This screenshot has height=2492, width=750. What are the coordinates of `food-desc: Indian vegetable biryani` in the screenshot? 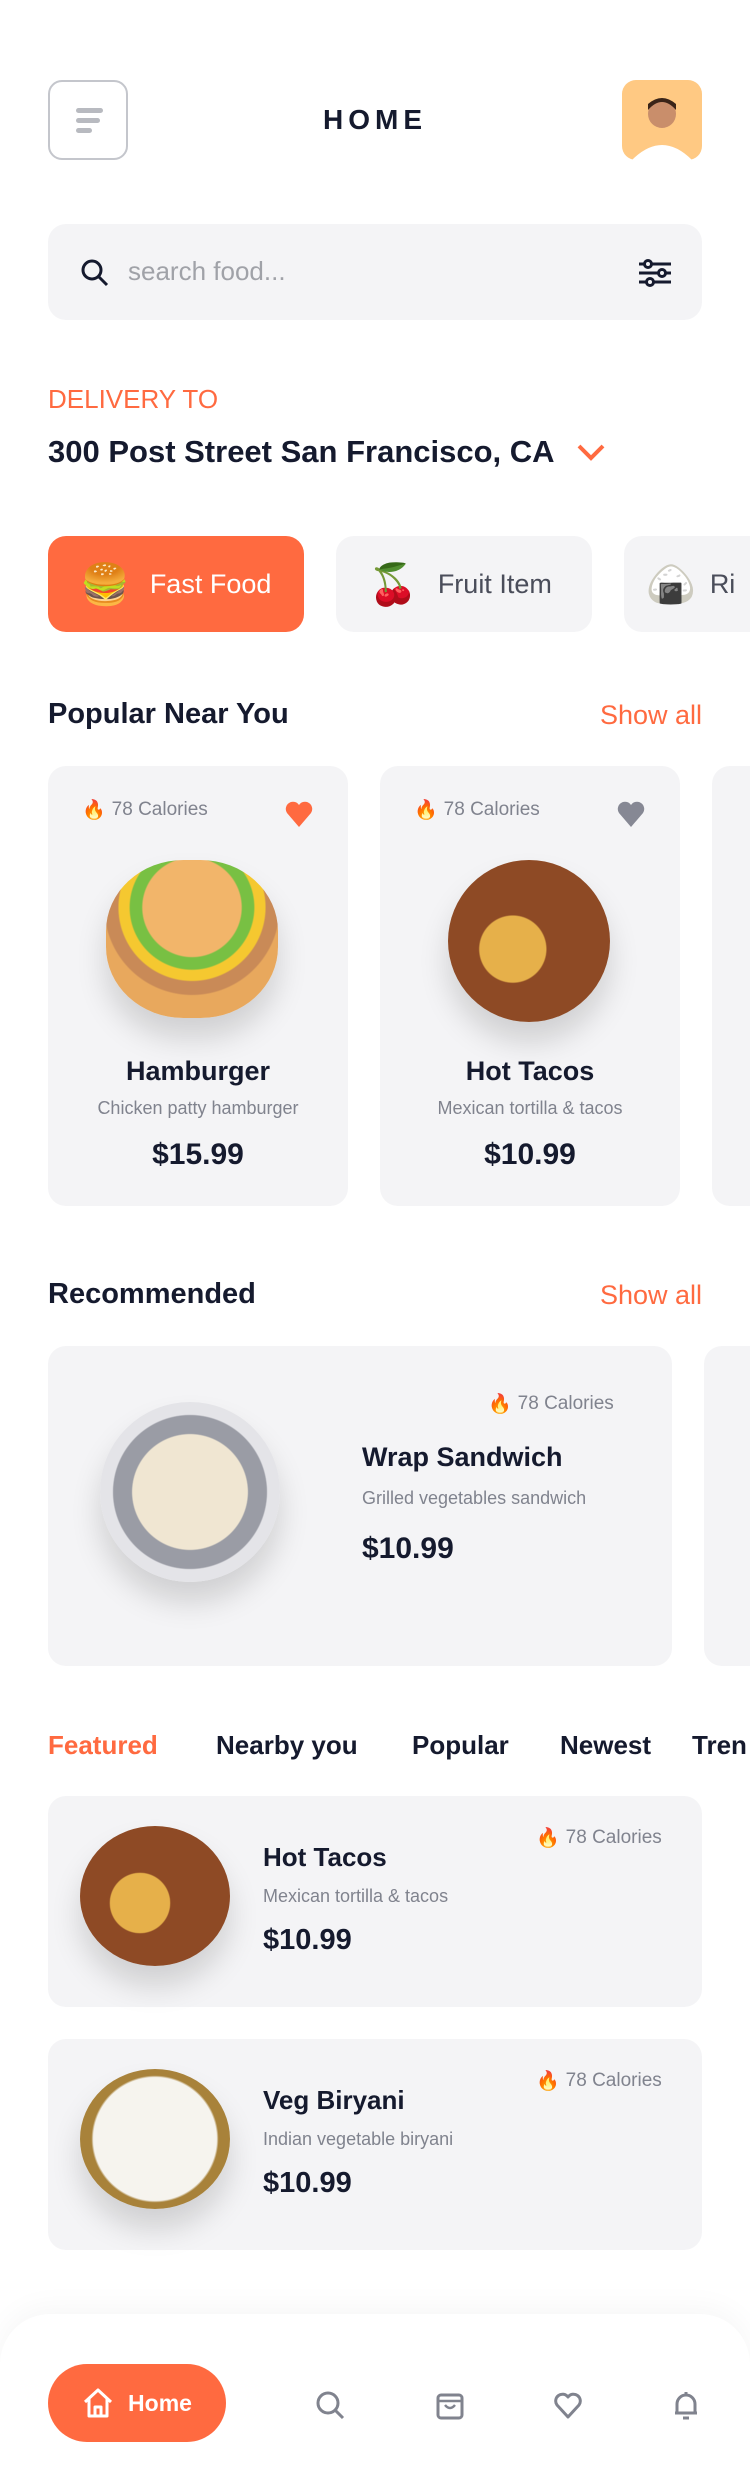 It's located at (358, 2139).